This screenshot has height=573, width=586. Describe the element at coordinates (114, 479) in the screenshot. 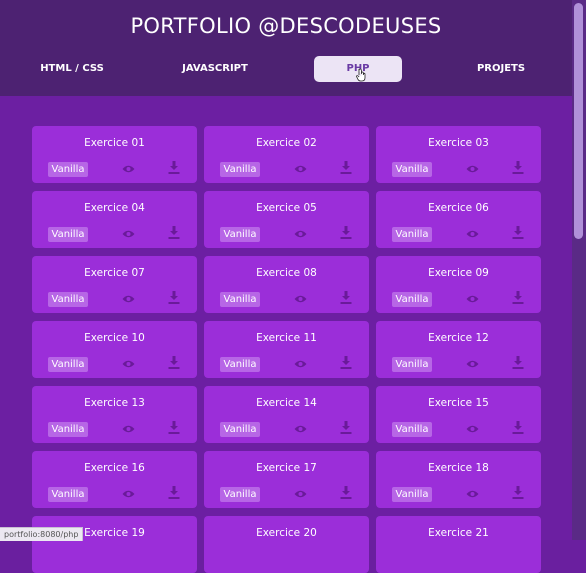

I see `exercise-card: Exercice 16 Vanilla` at that location.